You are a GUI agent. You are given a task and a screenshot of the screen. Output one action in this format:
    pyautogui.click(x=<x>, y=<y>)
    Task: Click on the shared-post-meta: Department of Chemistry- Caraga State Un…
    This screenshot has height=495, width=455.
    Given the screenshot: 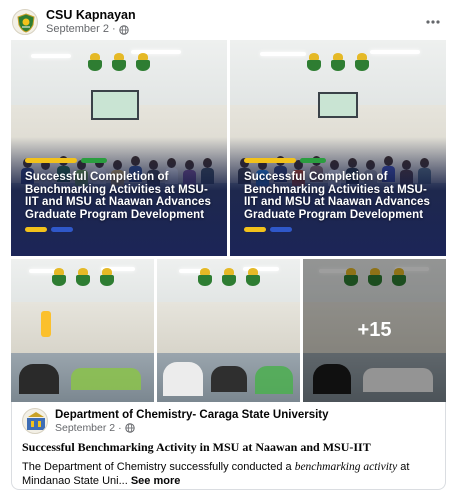 What is the action you would take?
    pyautogui.click(x=192, y=421)
    